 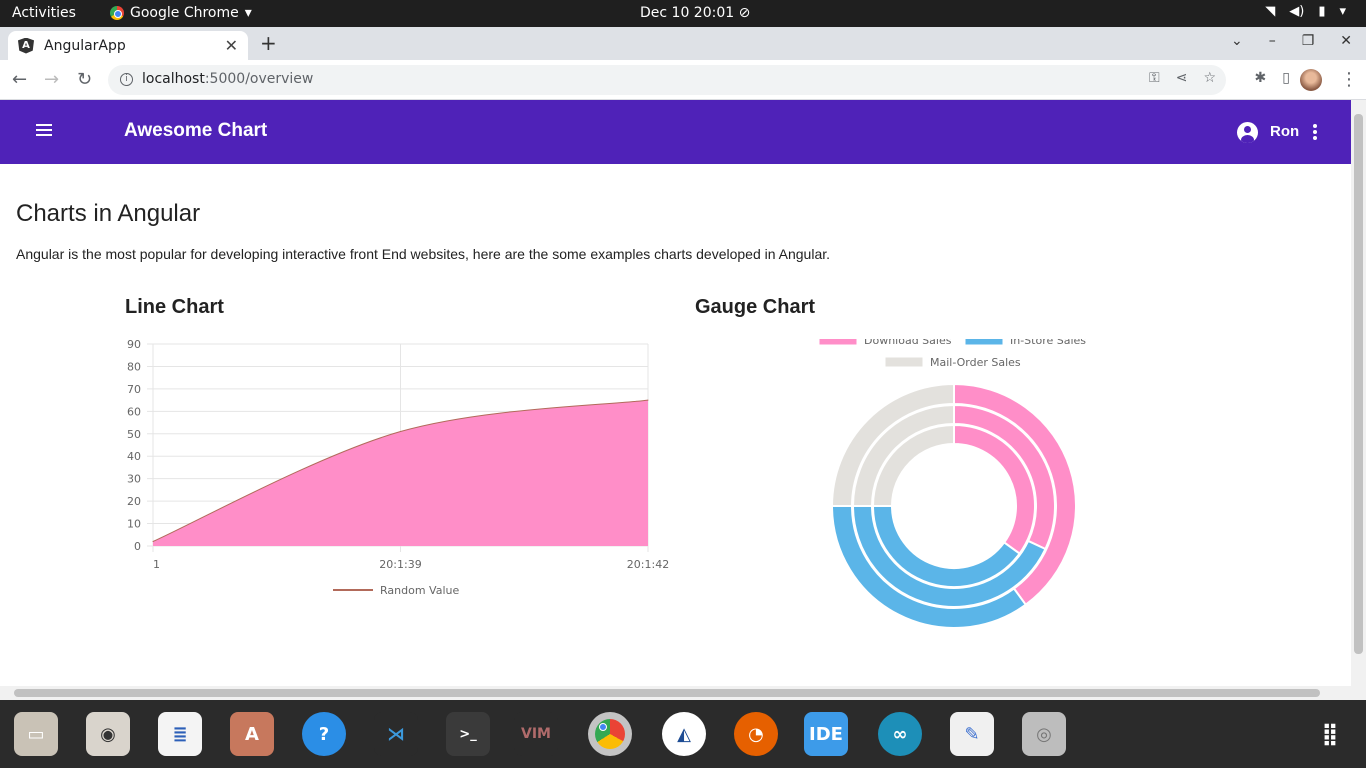 I want to click on clock: Dec 10 20:01 ⊘, so click(x=695, y=13).